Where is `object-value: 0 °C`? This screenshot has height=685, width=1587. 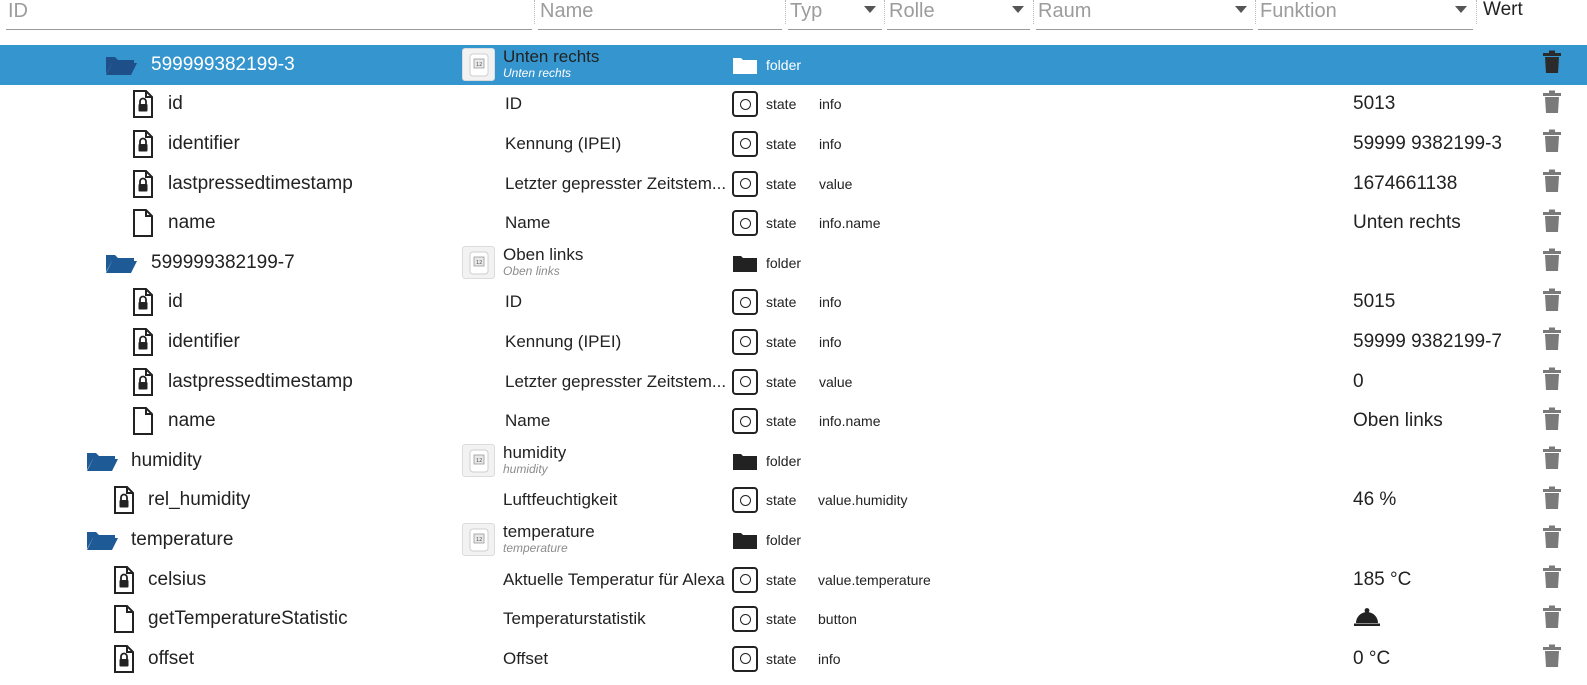 object-value: 0 °C is located at coordinates (1371, 659).